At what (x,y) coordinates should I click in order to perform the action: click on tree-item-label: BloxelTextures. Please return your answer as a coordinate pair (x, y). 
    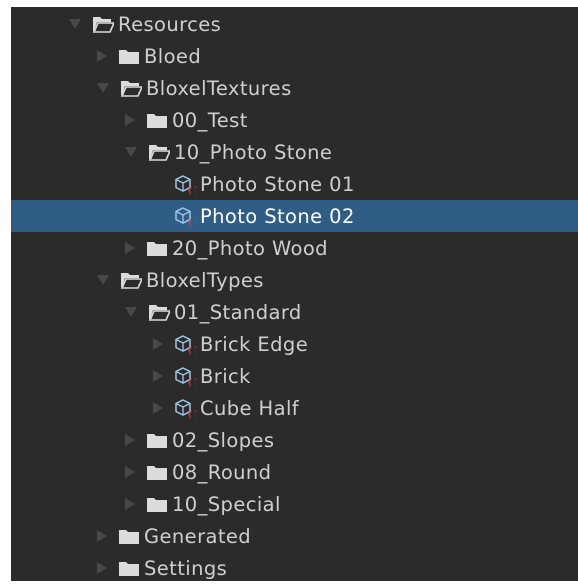
    Looking at the image, I should click on (219, 88).